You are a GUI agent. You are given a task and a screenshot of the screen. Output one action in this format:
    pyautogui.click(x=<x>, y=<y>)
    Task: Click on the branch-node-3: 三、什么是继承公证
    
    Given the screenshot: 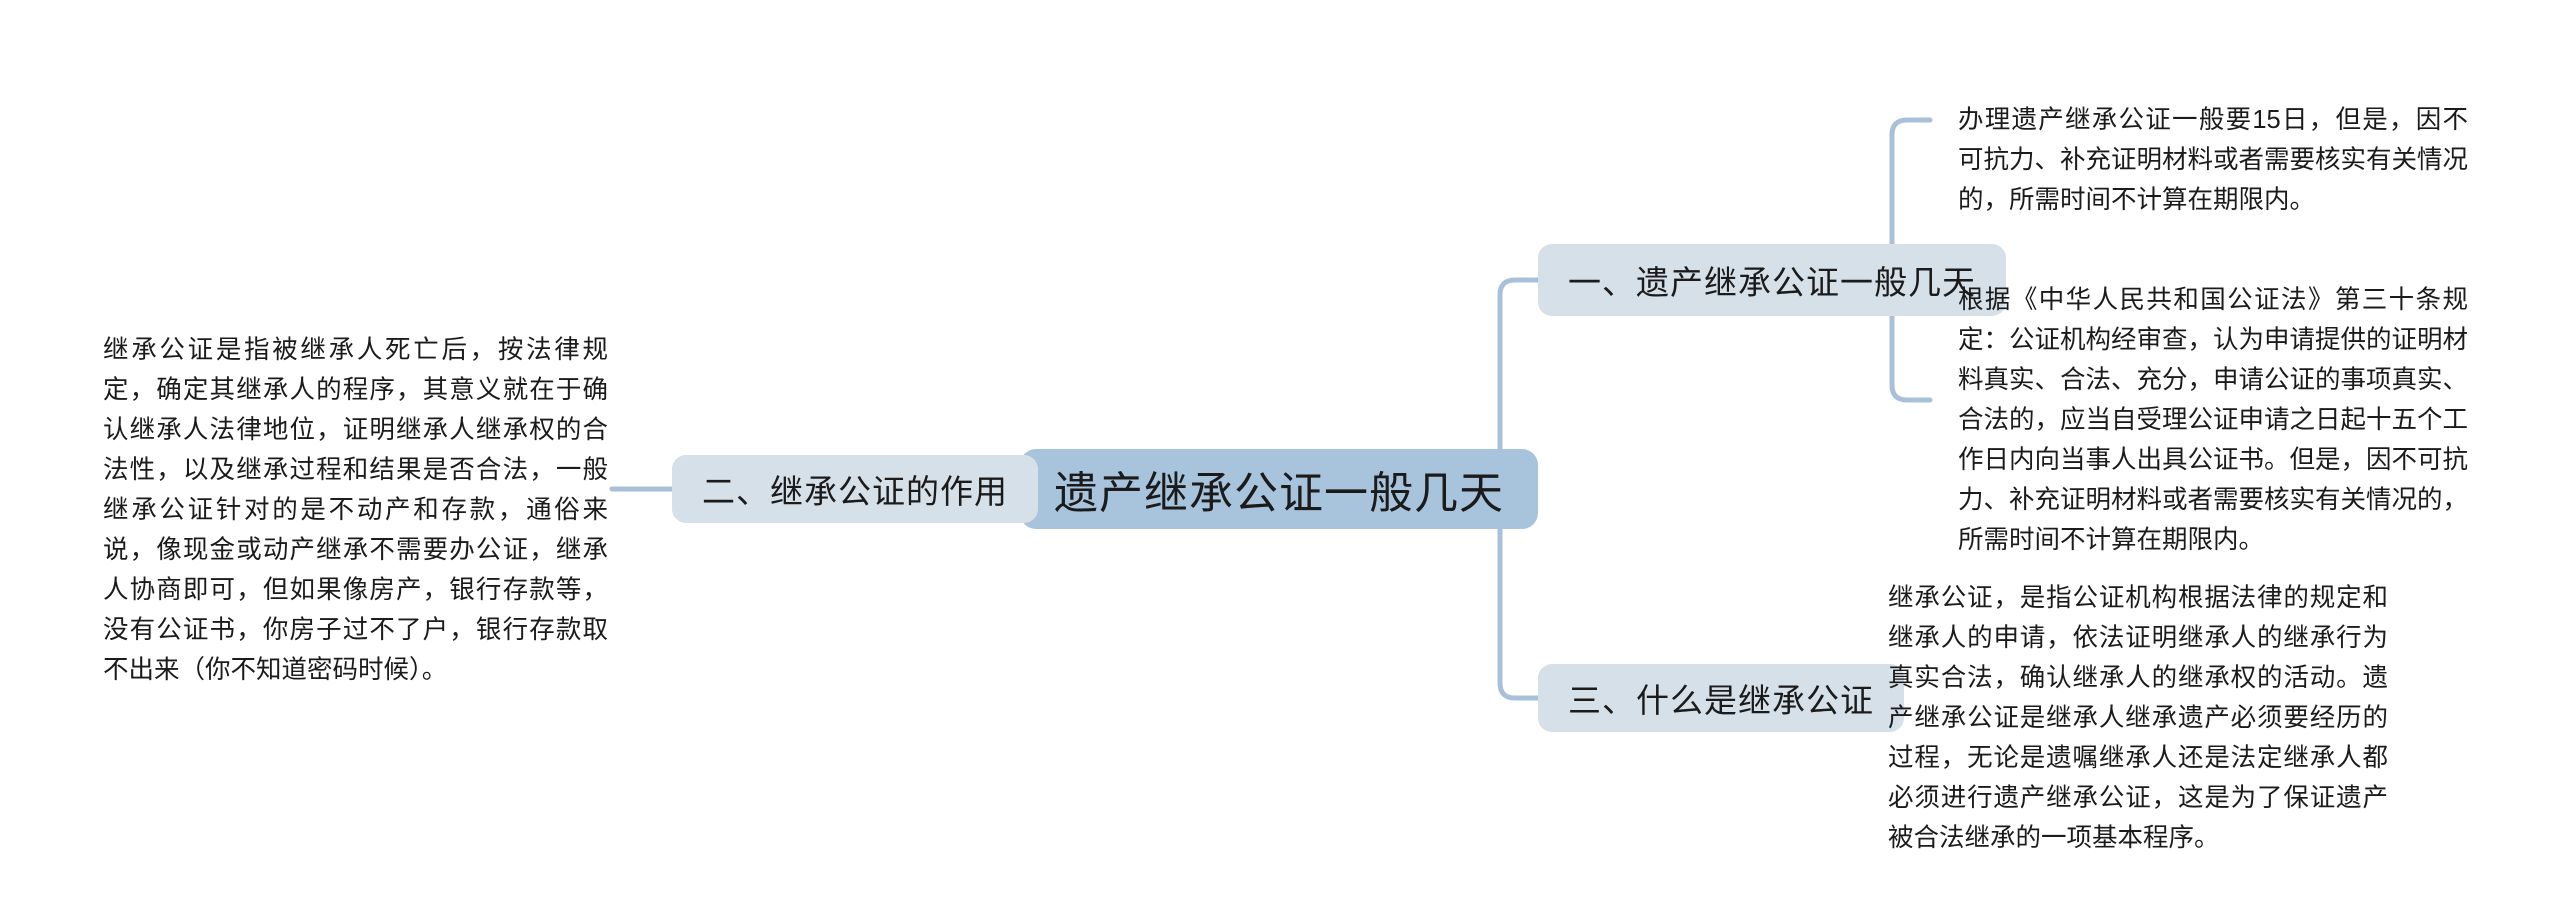 What is the action you would take?
    pyautogui.click(x=1721, y=698)
    